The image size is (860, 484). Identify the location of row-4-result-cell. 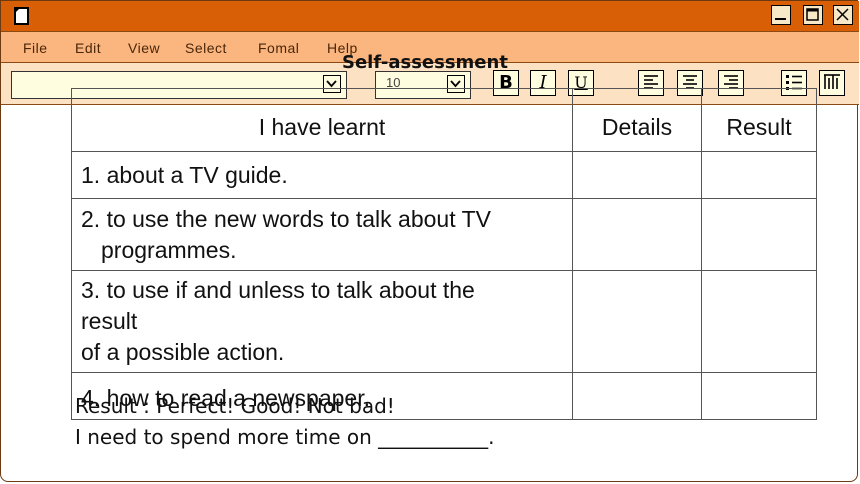
(759, 396).